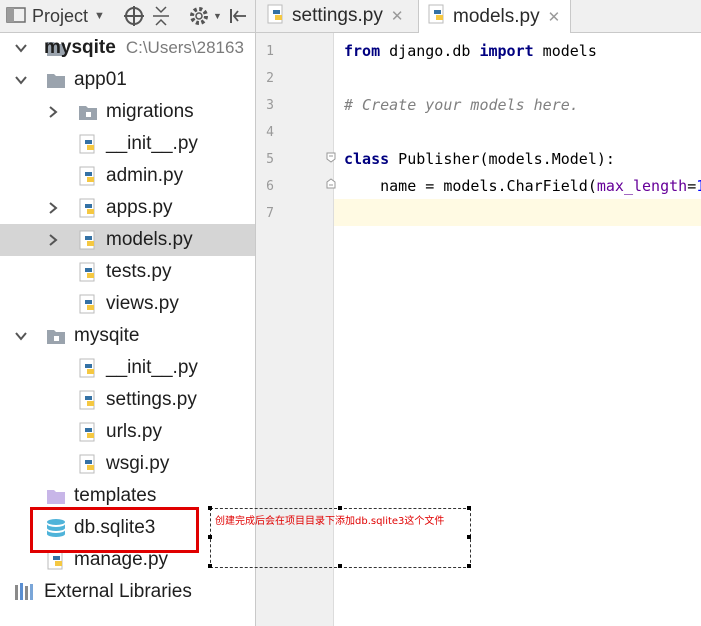 Image resolution: width=701 pixels, height=626 pixels. What do you see at coordinates (331, 182) in the screenshot?
I see `fold-end-marker-icon` at bounding box center [331, 182].